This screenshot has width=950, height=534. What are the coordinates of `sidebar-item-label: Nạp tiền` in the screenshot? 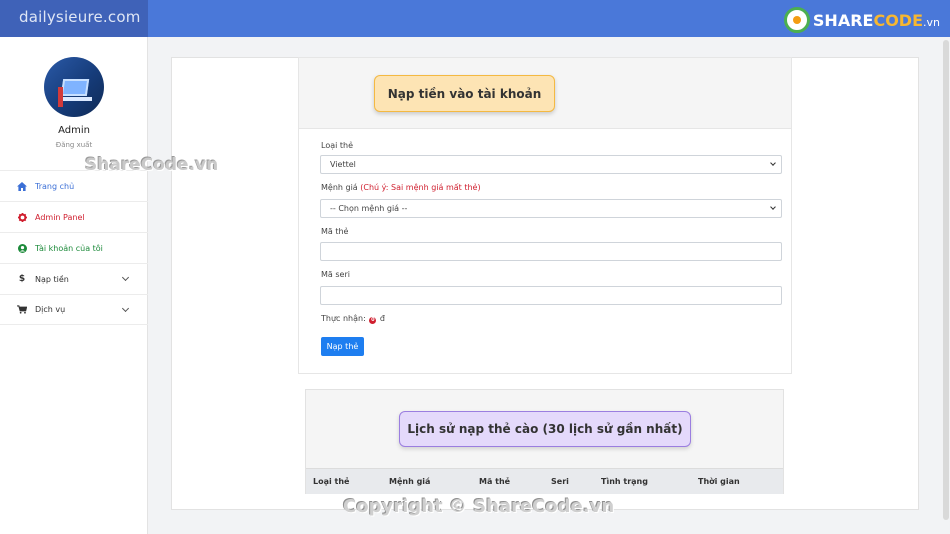 It's located at (52, 279).